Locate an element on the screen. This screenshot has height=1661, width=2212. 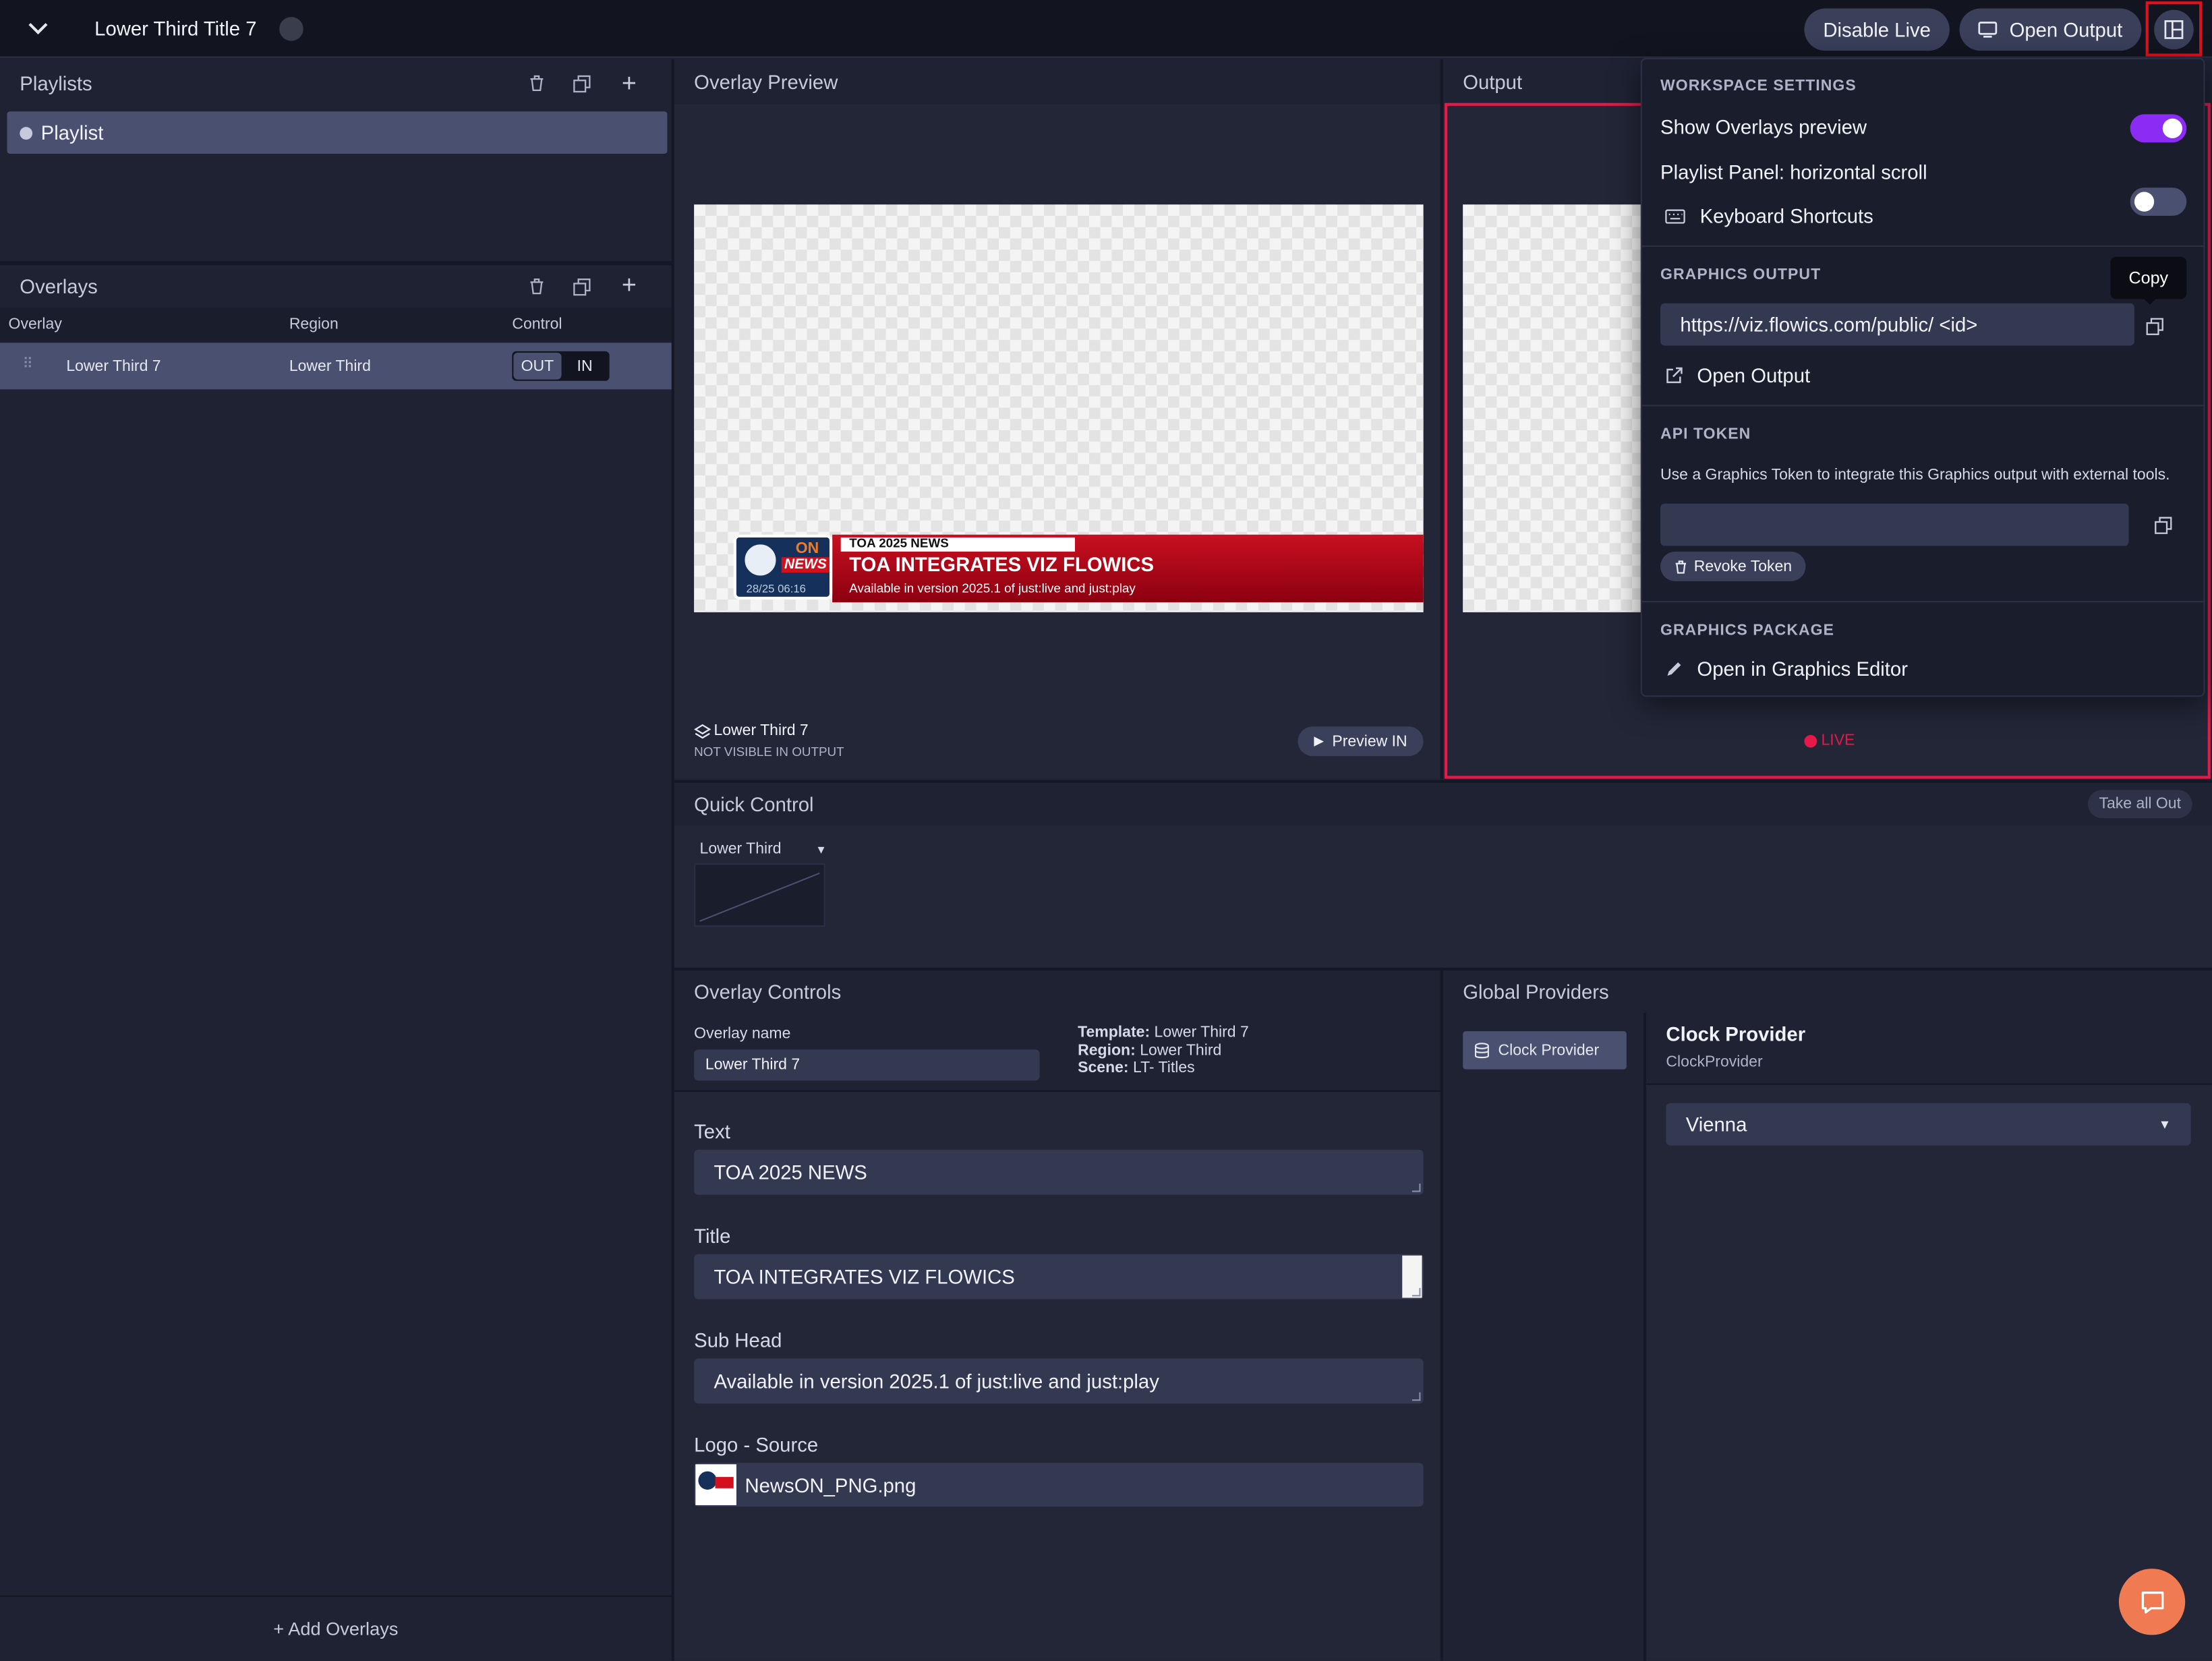
database-icon is located at coordinates (1481, 1050).